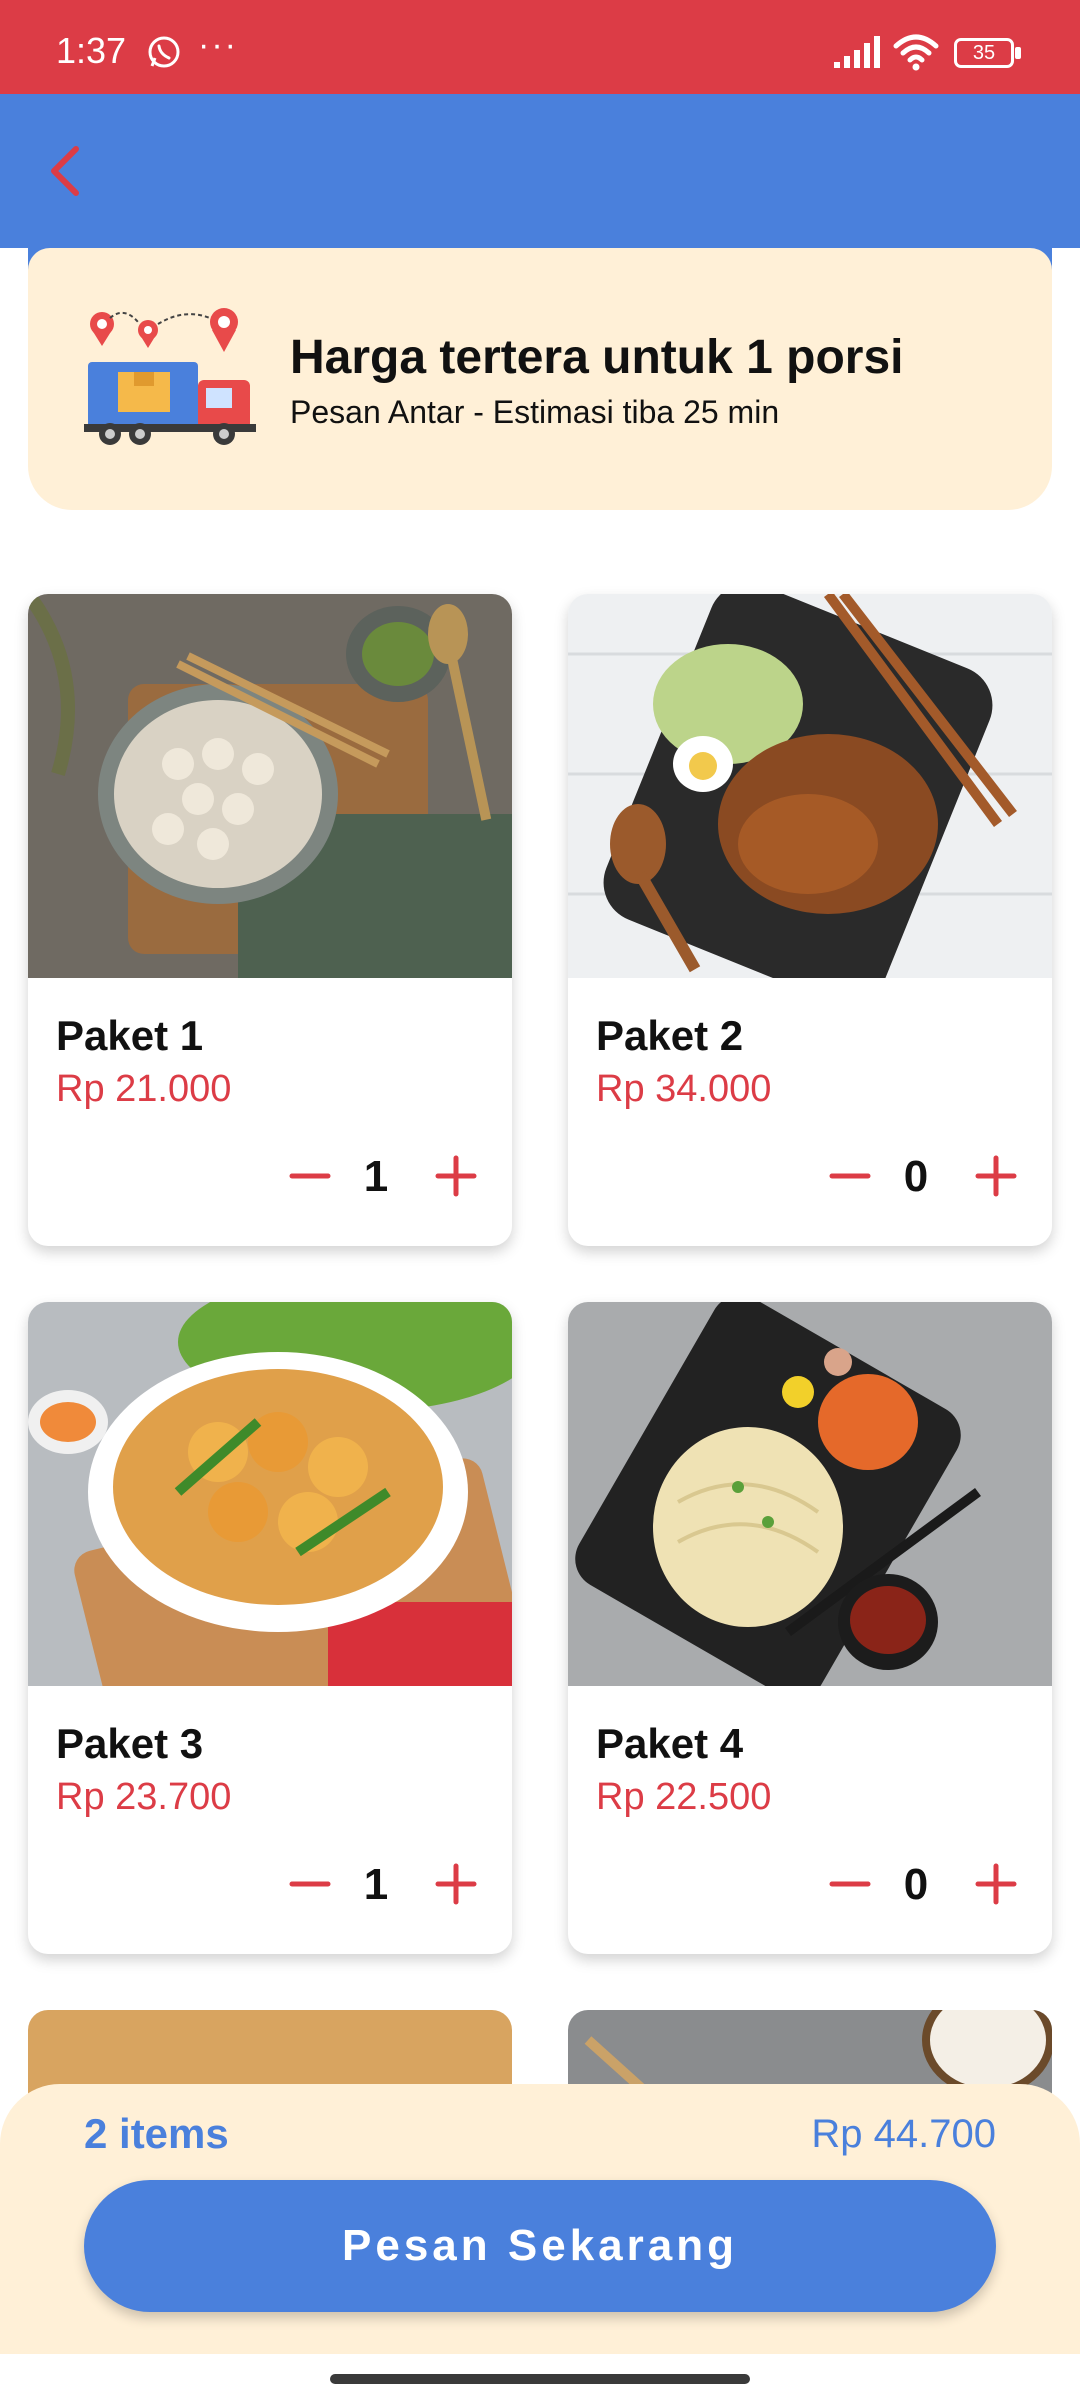 The width and height of the screenshot is (1080, 2400). Describe the element at coordinates (1018, 53) in the screenshot. I see `battery-cap` at that location.